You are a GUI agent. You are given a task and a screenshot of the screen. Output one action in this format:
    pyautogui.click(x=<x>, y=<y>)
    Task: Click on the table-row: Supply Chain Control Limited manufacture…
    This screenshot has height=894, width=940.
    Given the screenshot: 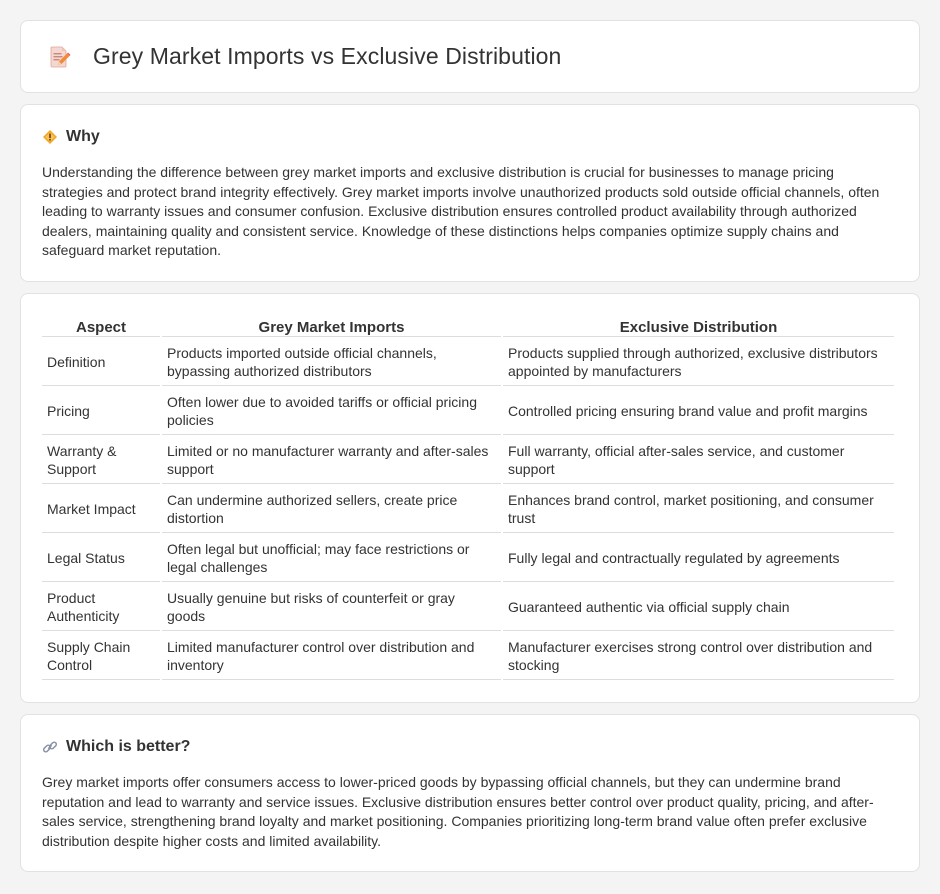 What is the action you would take?
    pyautogui.click(x=468, y=656)
    